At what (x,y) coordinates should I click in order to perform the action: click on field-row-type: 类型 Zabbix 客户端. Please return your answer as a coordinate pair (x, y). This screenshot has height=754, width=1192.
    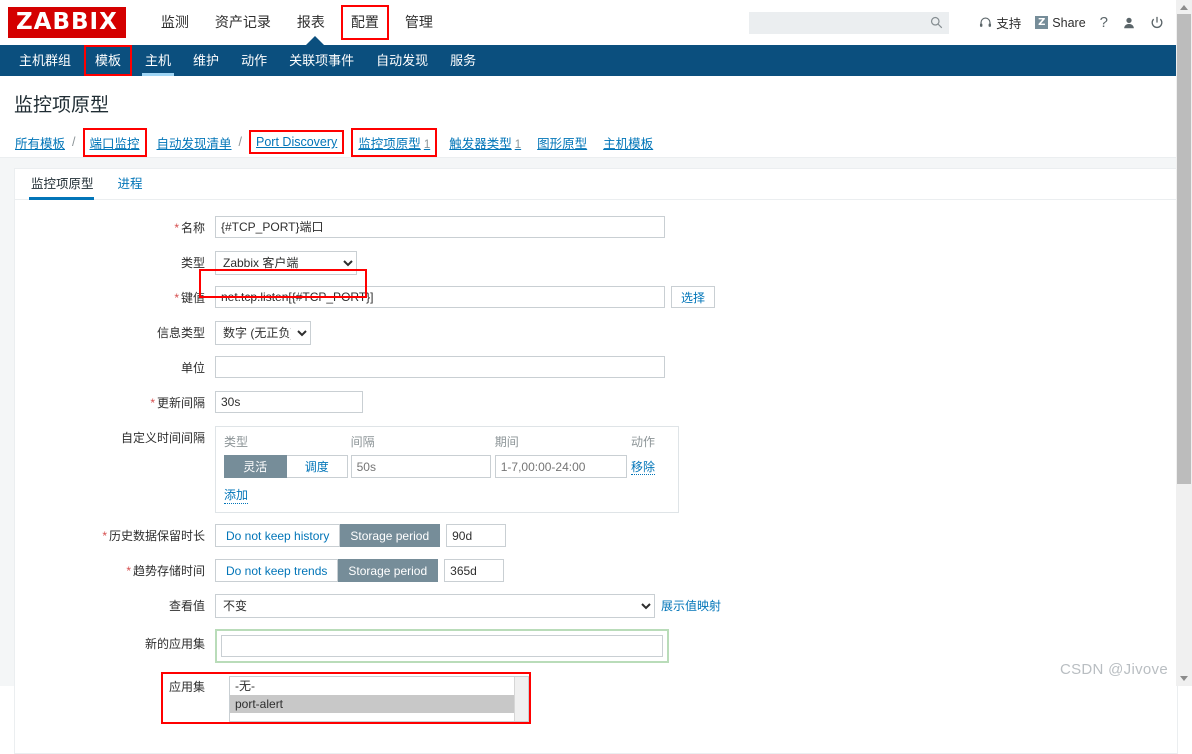
    Looking at the image, I should click on (596, 263).